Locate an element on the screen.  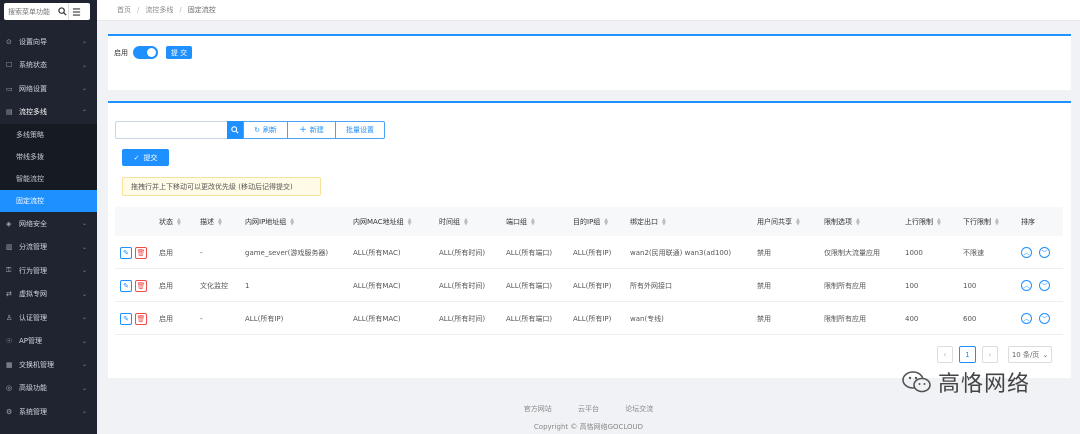
rule-search-input is located at coordinates (171, 130).